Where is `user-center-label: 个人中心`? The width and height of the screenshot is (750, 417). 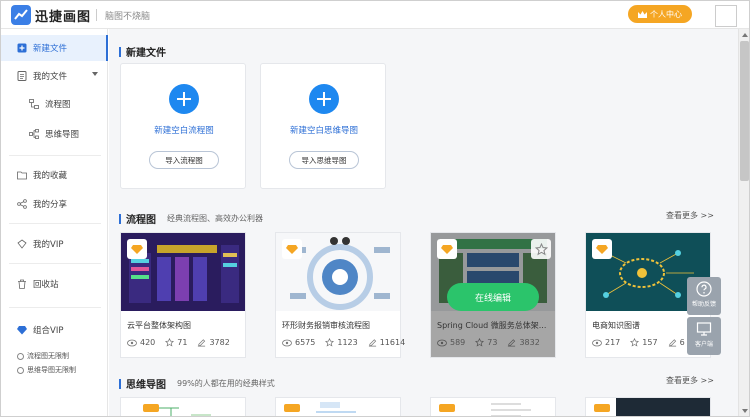
user-center-label: 个人中心 is located at coordinates (666, 14).